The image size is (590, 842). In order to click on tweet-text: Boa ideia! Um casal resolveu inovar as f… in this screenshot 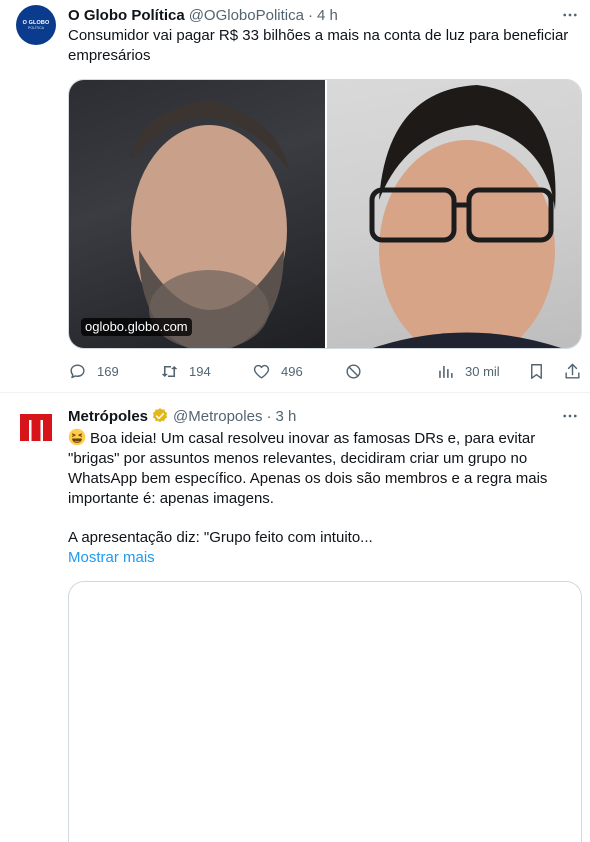, I will do `click(323, 468)`.